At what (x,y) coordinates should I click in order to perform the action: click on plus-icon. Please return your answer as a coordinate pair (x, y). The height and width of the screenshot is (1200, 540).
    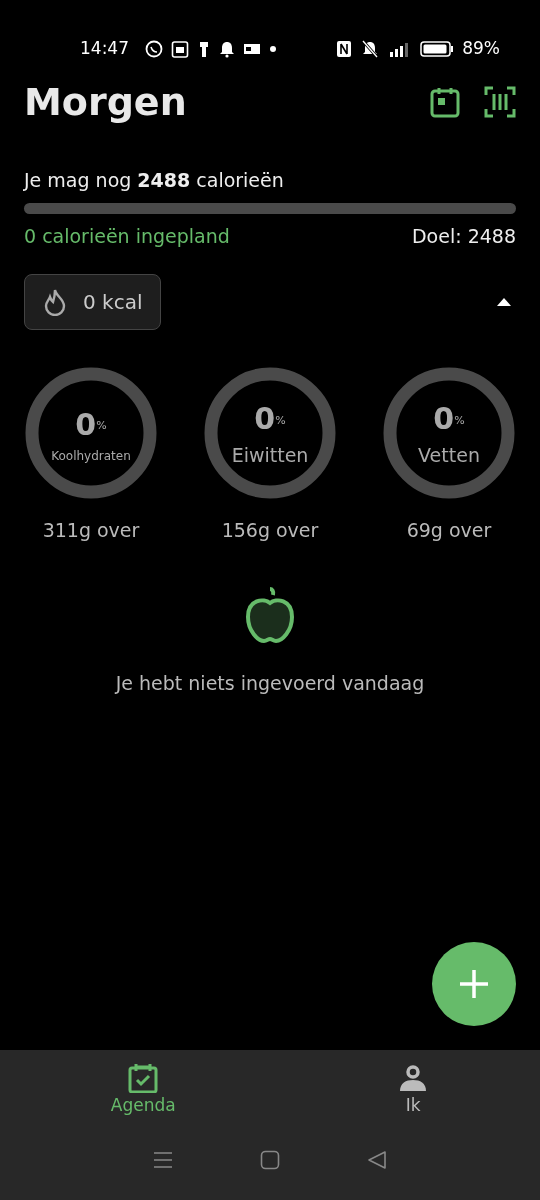
    Looking at the image, I should click on (474, 984).